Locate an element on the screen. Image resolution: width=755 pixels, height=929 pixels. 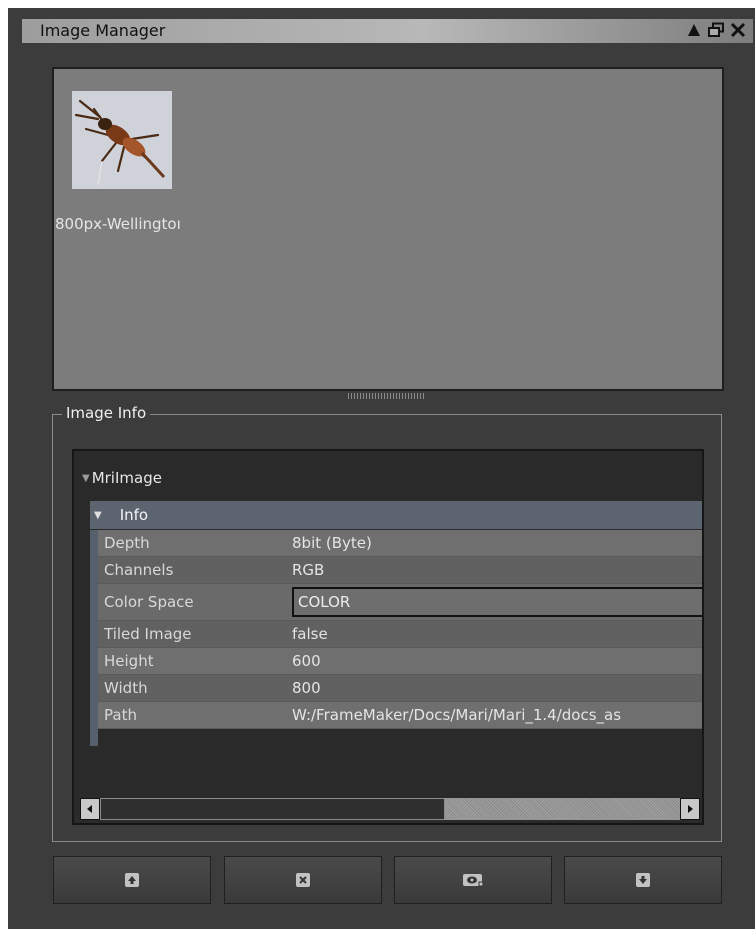
close-icon is located at coordinates (738, 30).